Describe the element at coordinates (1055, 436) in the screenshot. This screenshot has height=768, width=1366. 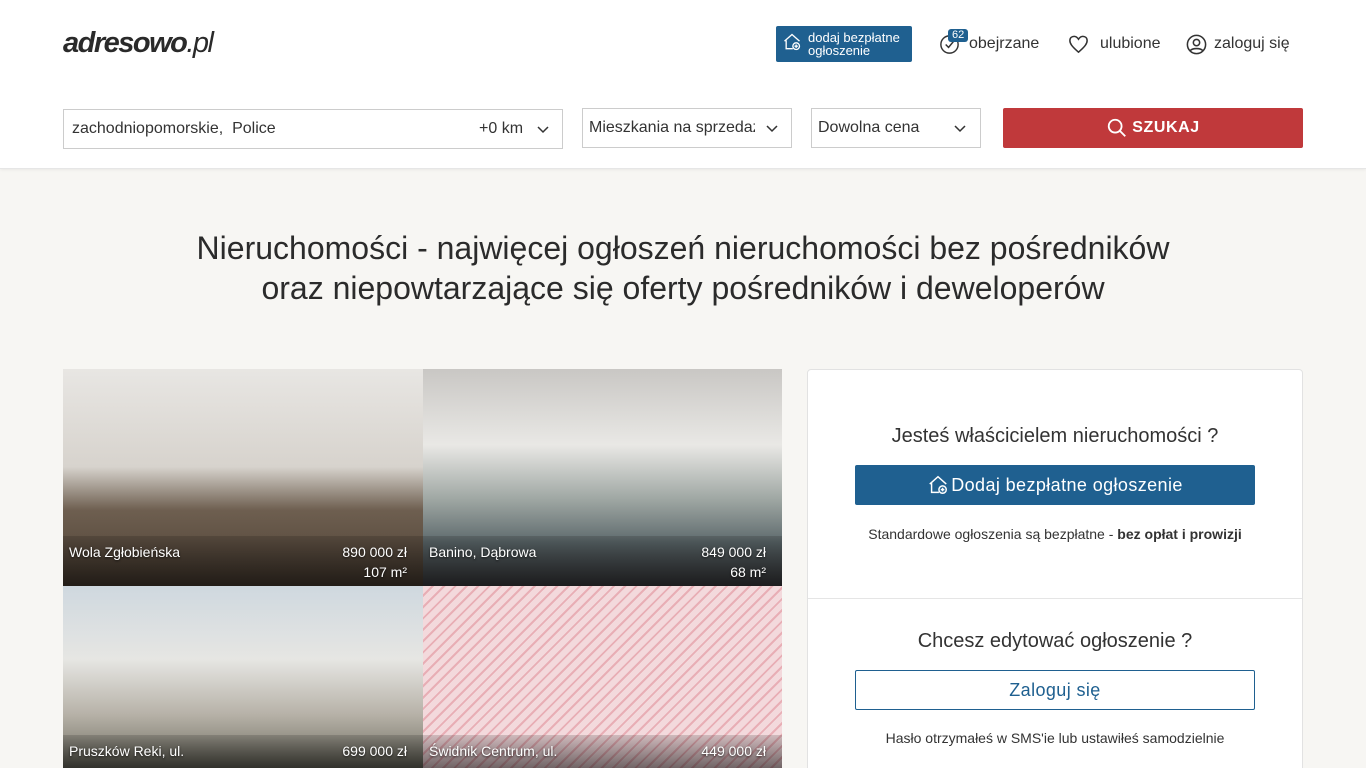
I see `owner-question: Jesteś właścicielem nieruchomości ?` at that location.